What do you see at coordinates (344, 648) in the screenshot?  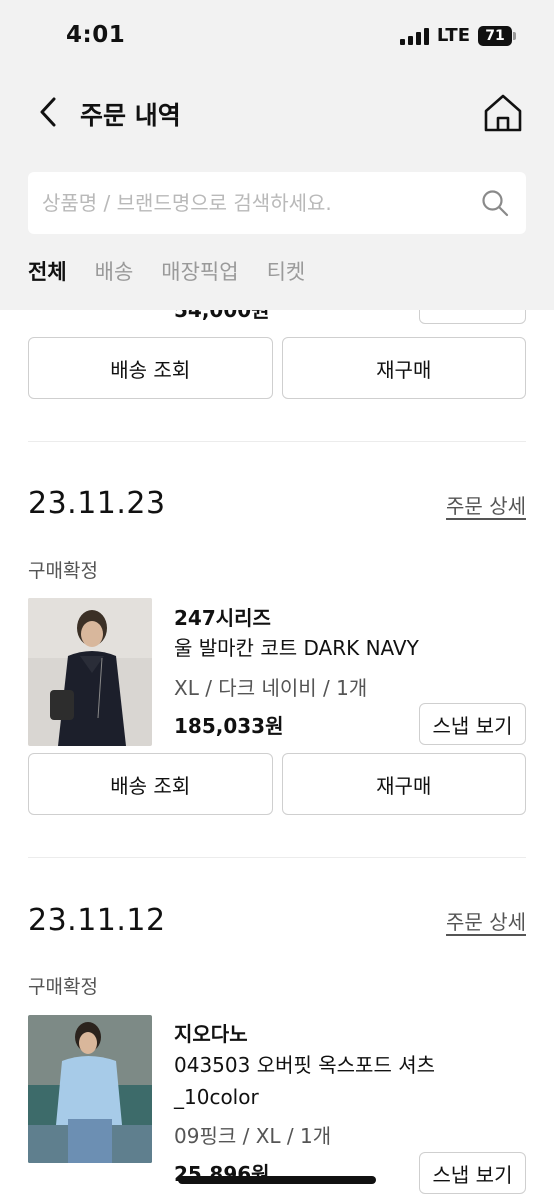 I see `product-name: 울 발마칸 코트 DARK NAVY` at bounding box center [344, 648].